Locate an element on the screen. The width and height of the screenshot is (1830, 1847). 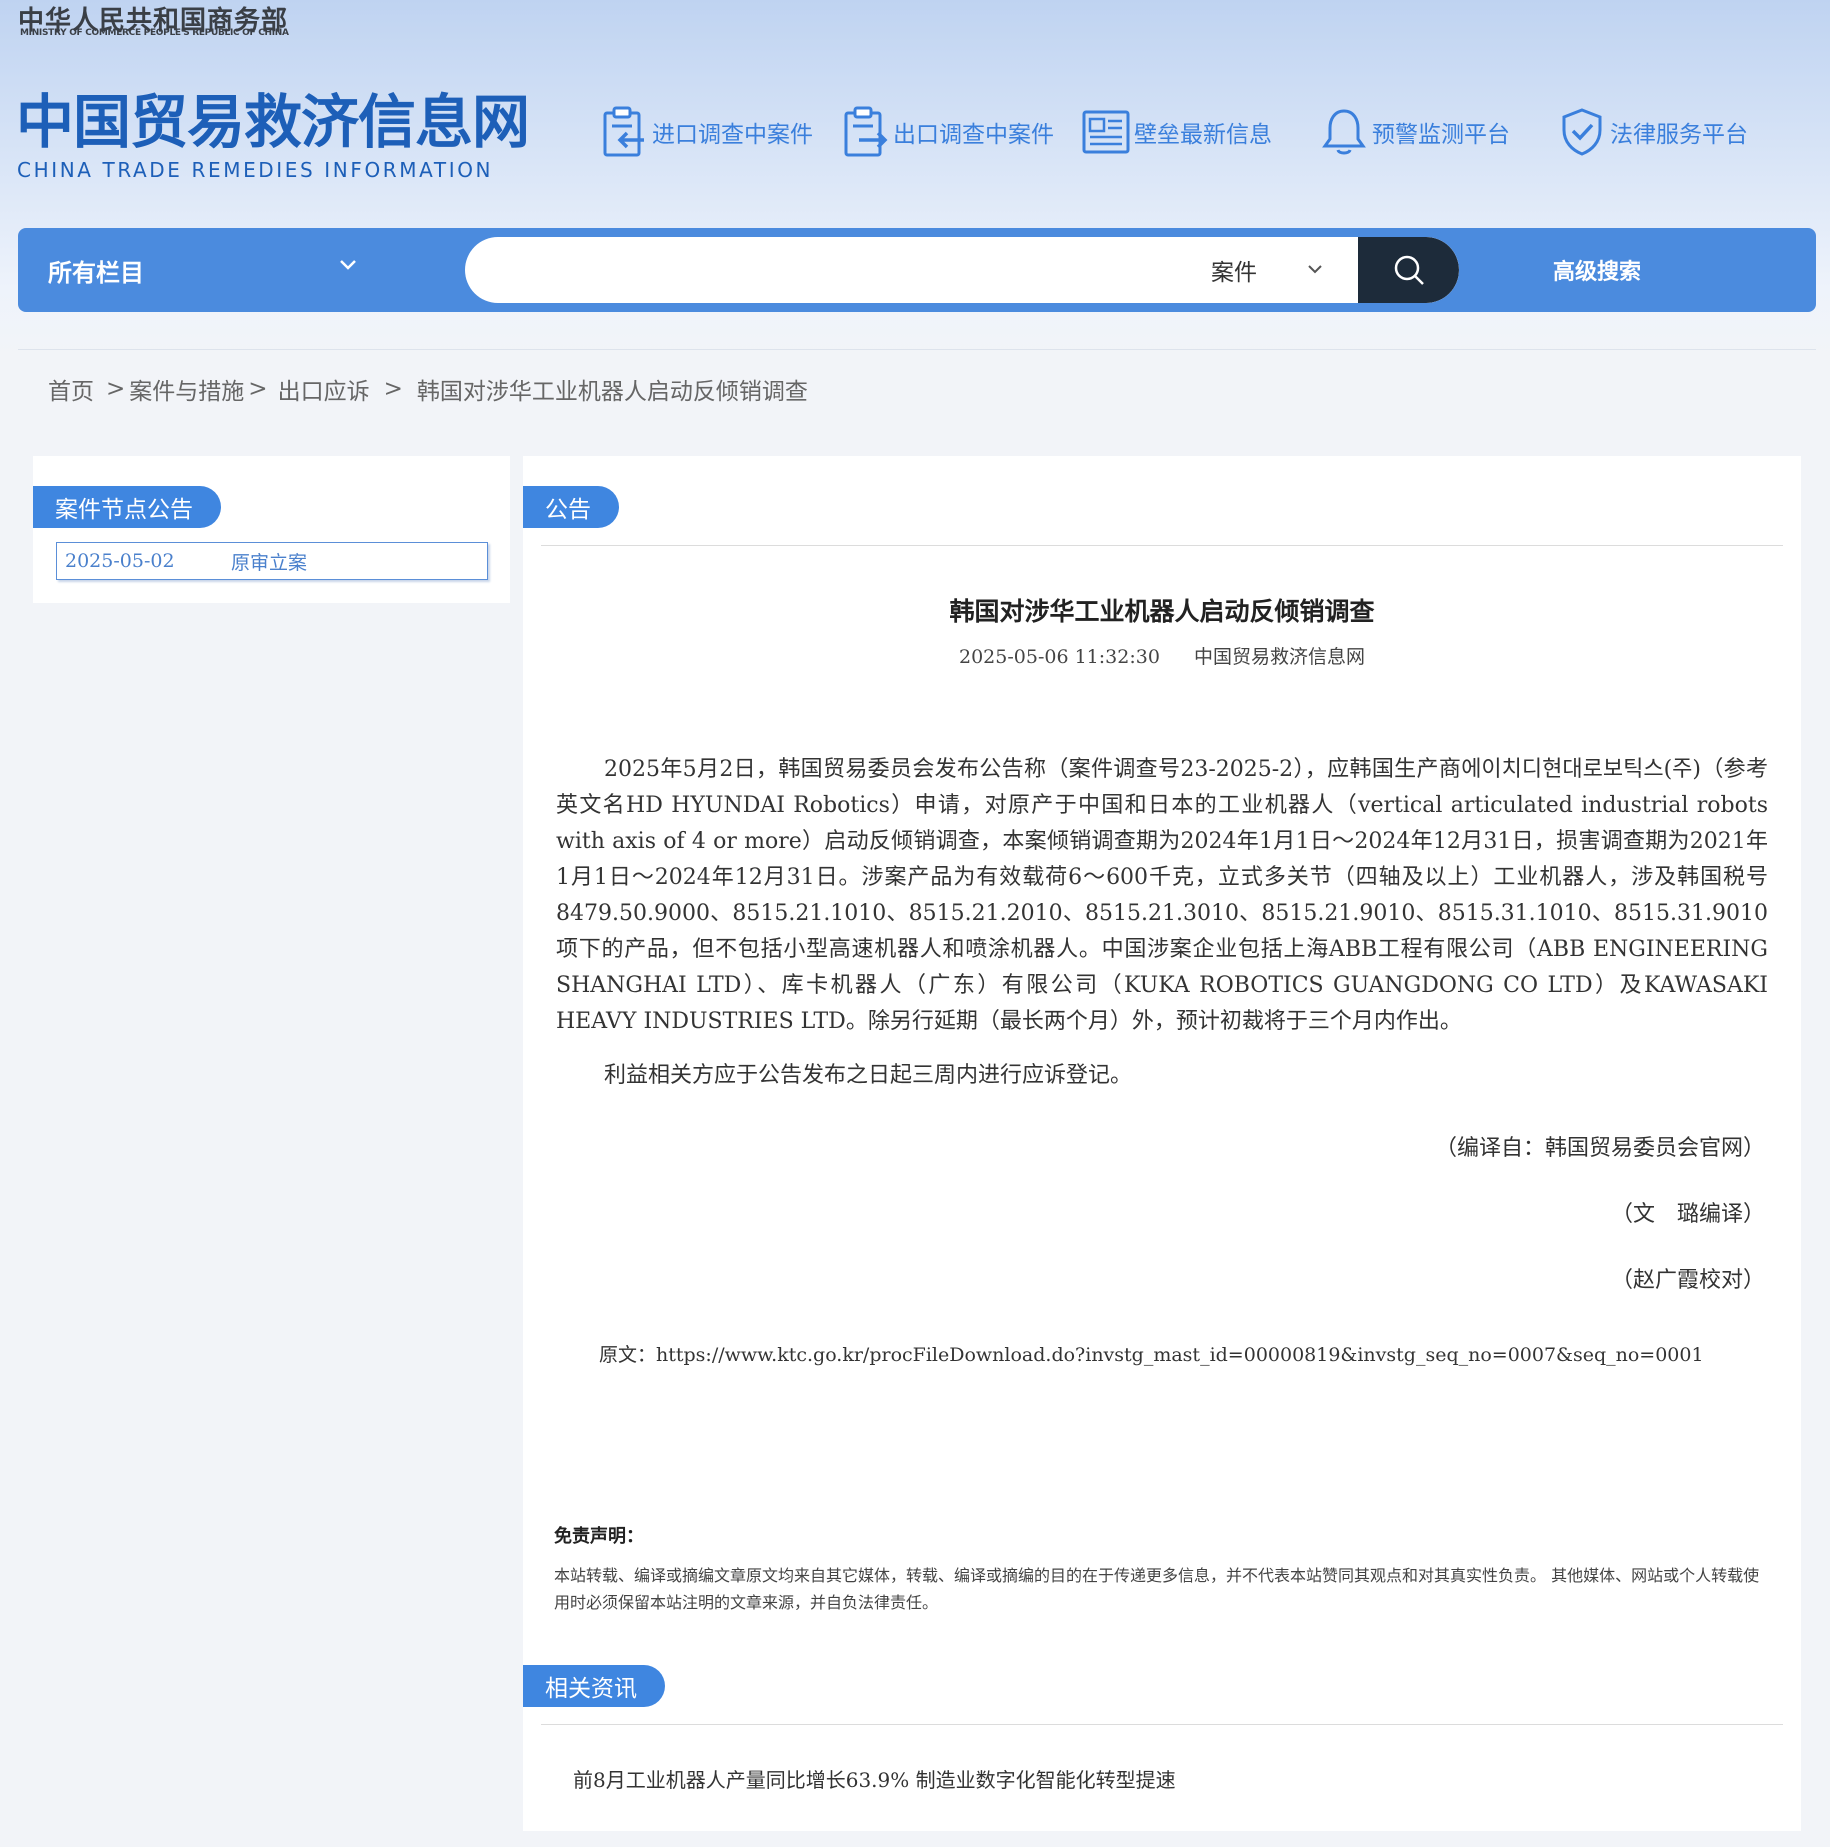
search-icon is located at coordinates (1409, 270).